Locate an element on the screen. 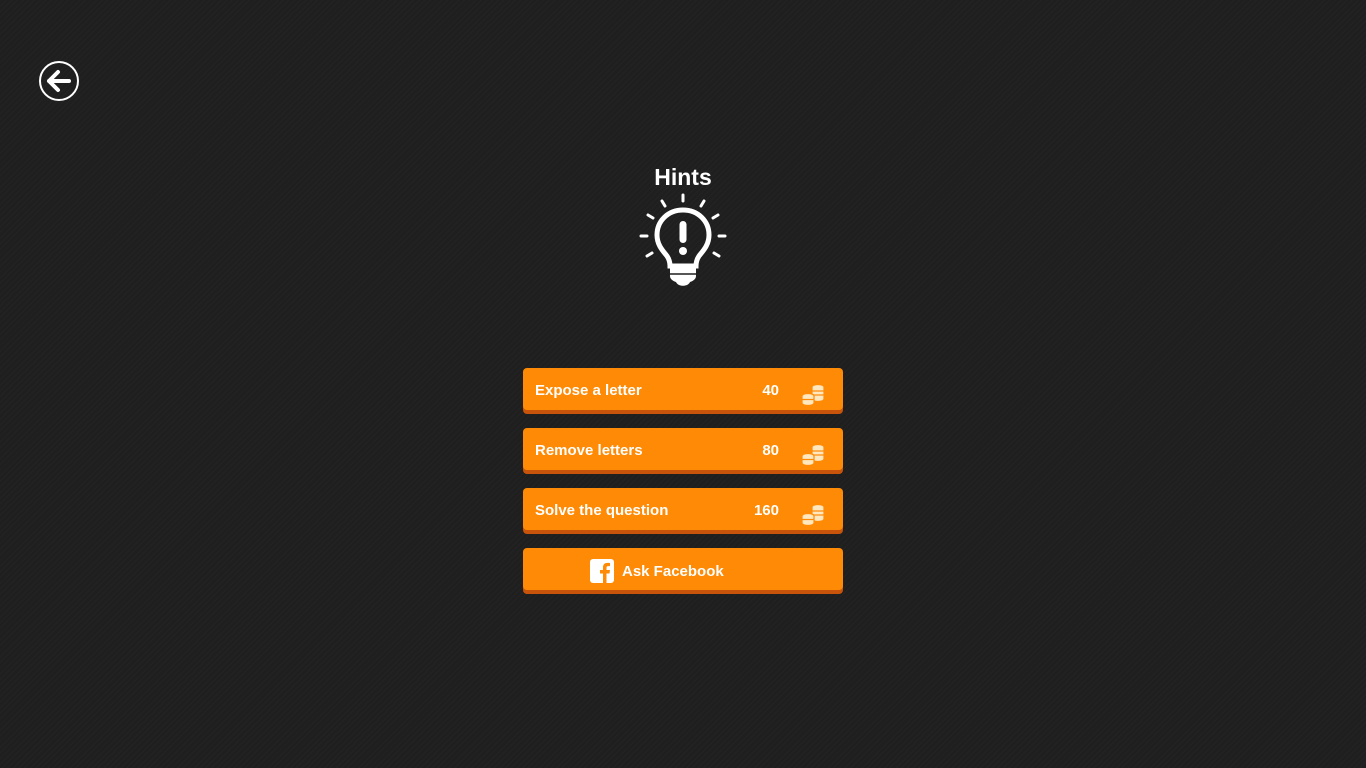 This screenshot has height=768, width=1366. facebook-icon is located at coordinates (602, 571).